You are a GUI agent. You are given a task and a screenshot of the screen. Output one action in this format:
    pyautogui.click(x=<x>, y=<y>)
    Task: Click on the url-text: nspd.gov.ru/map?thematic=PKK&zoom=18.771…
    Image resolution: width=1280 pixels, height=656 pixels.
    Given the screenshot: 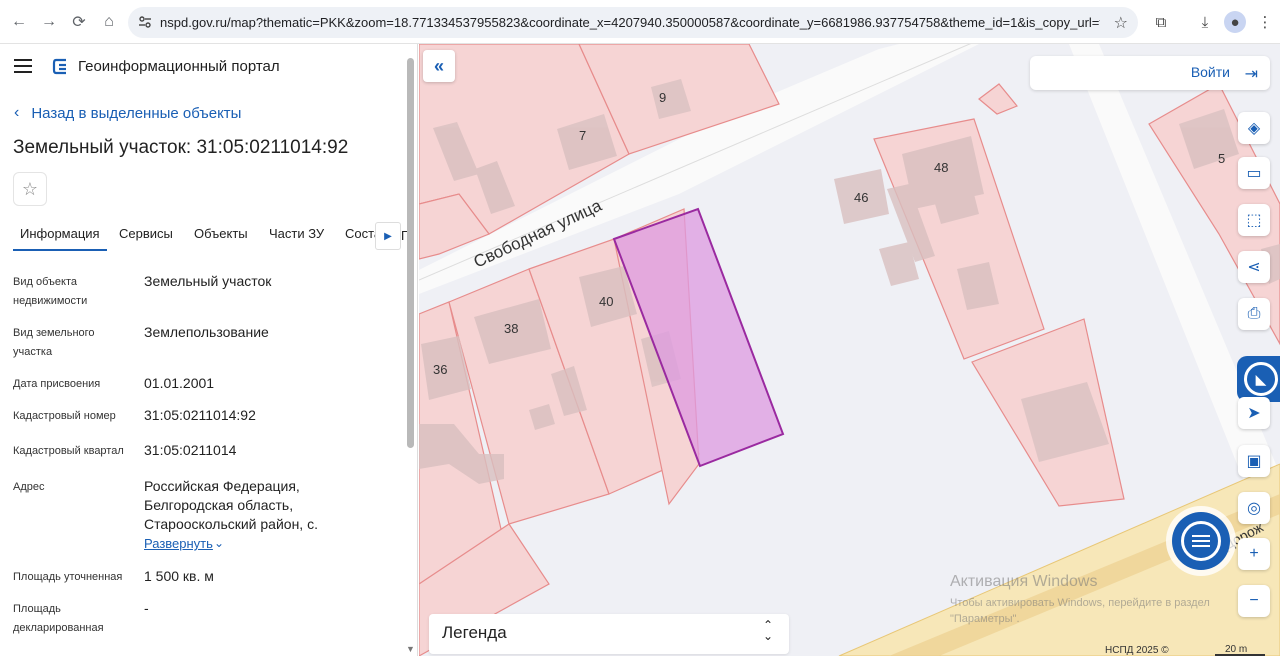 What is the action you would take?
    pyautogui.click(x=630, y=22)
    